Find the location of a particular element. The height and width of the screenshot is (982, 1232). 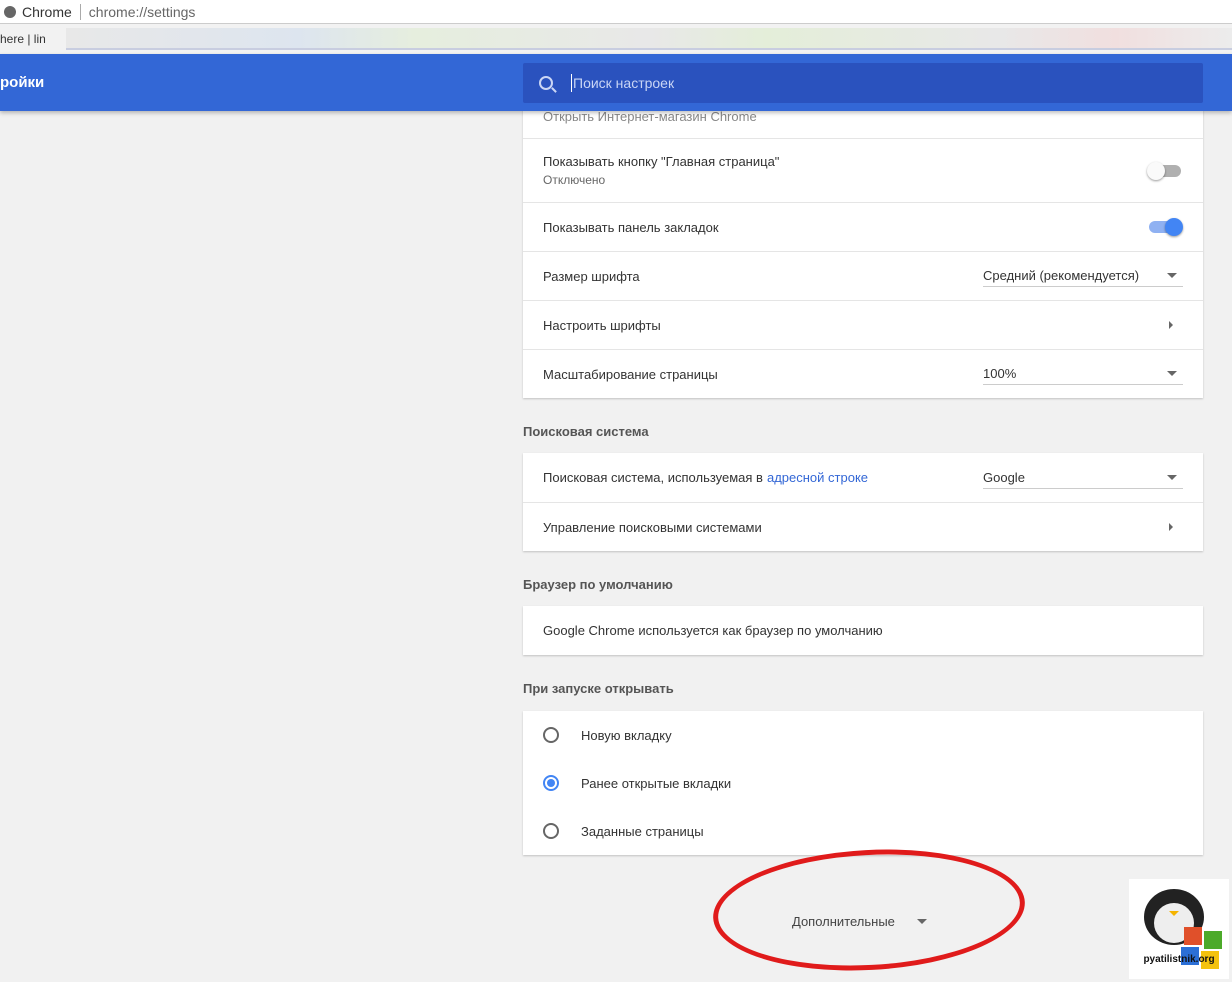

startup-option: Ранее открытые вкладки is located at coordinates (863, 783).